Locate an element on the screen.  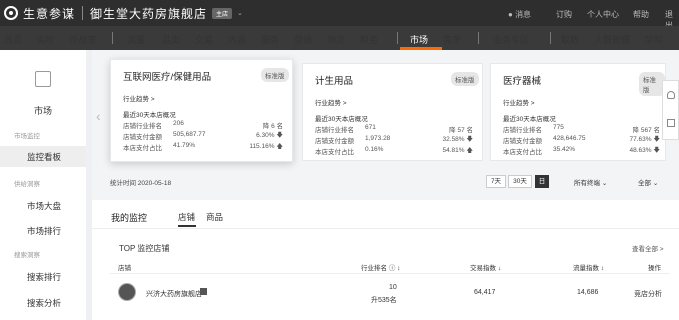
bell-icon is located at coordinates (671, 95).